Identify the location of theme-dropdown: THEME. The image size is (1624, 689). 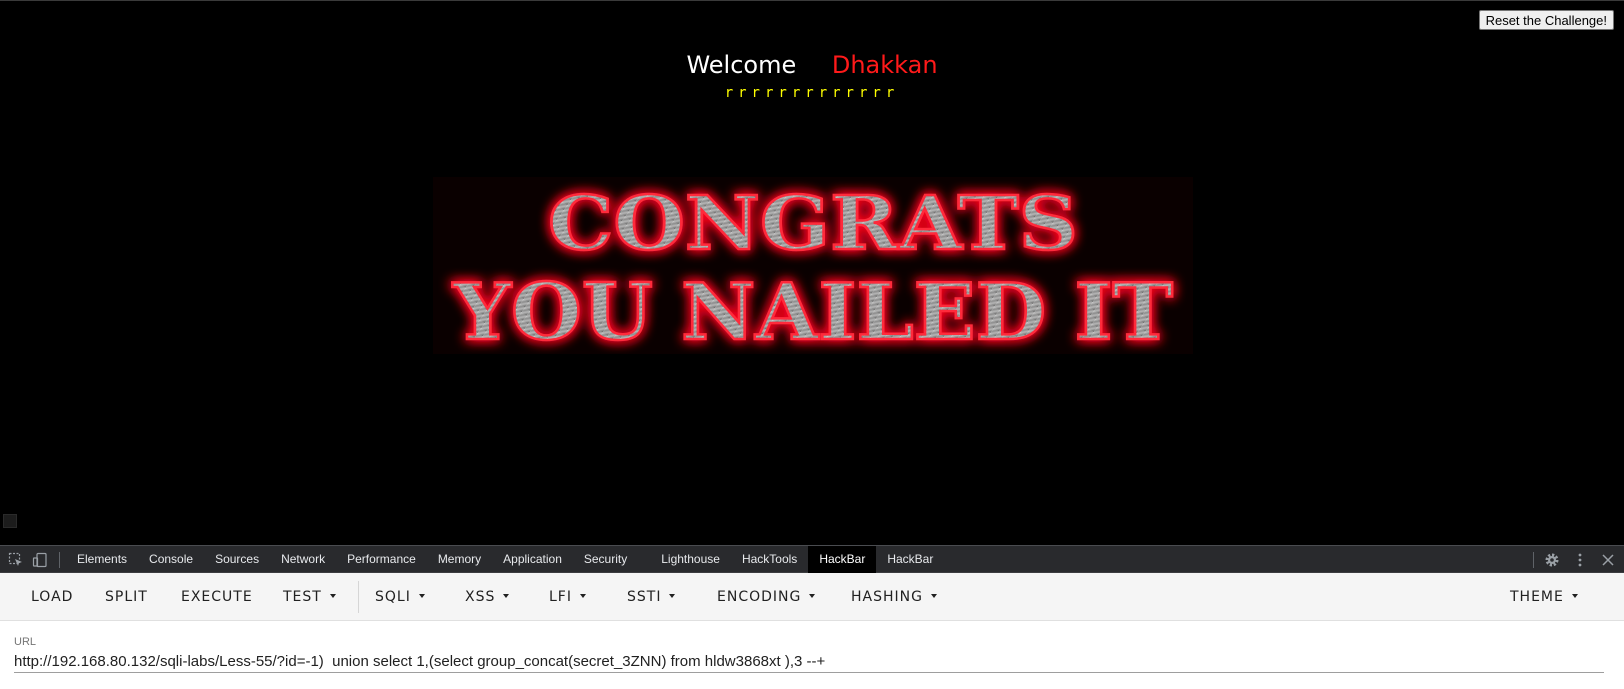
(1544, 597).